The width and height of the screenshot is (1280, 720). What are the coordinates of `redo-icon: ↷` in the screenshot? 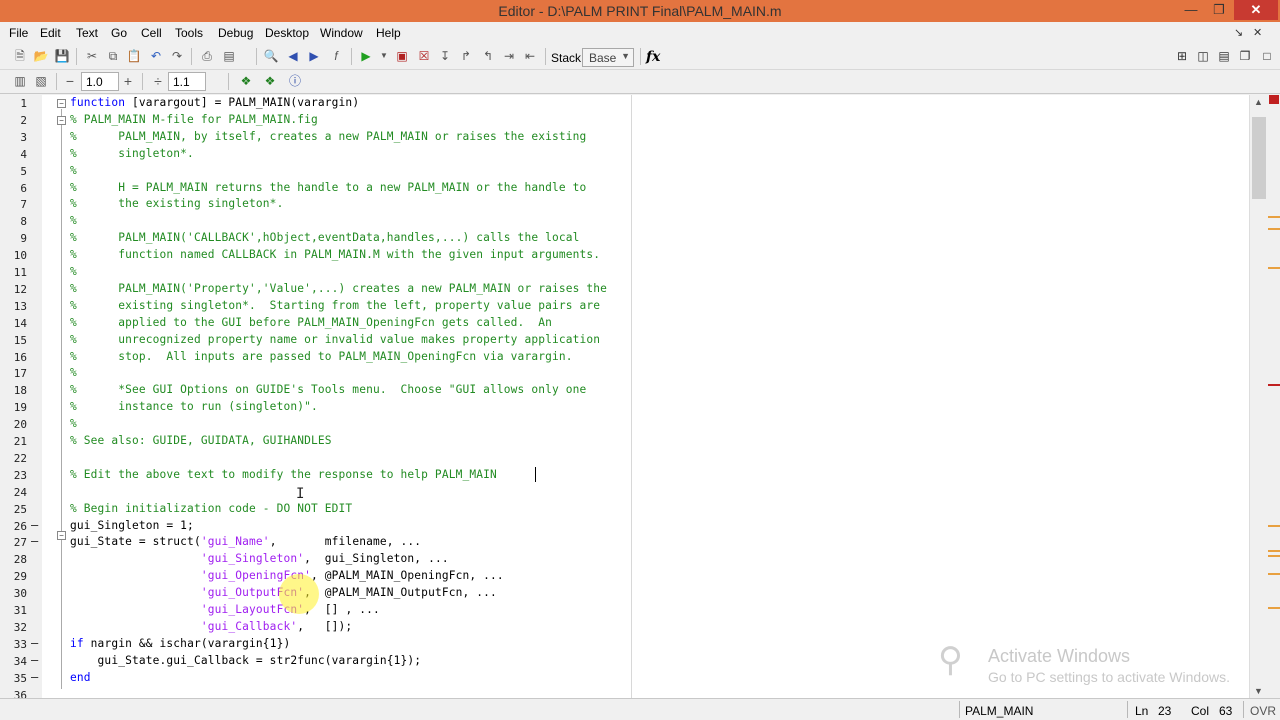 It's located at (177, 56).